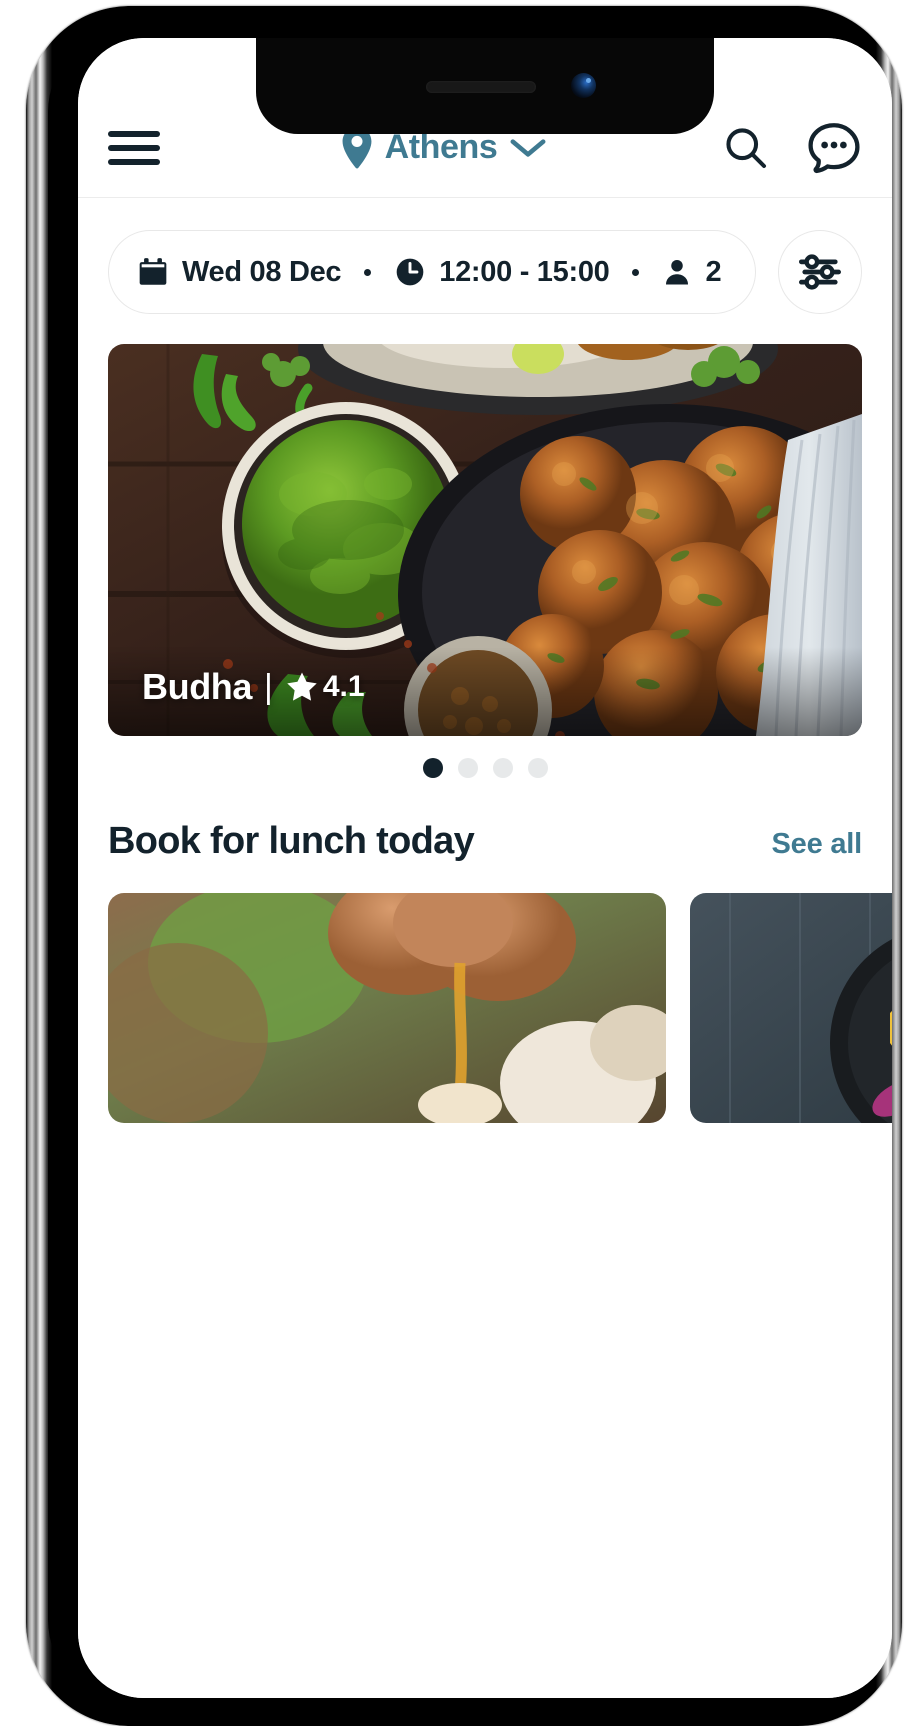 Image resolution: width=914 pixels, height=1726 pixels. I want to click on hamburger-menu-icon, so click(134, 147).